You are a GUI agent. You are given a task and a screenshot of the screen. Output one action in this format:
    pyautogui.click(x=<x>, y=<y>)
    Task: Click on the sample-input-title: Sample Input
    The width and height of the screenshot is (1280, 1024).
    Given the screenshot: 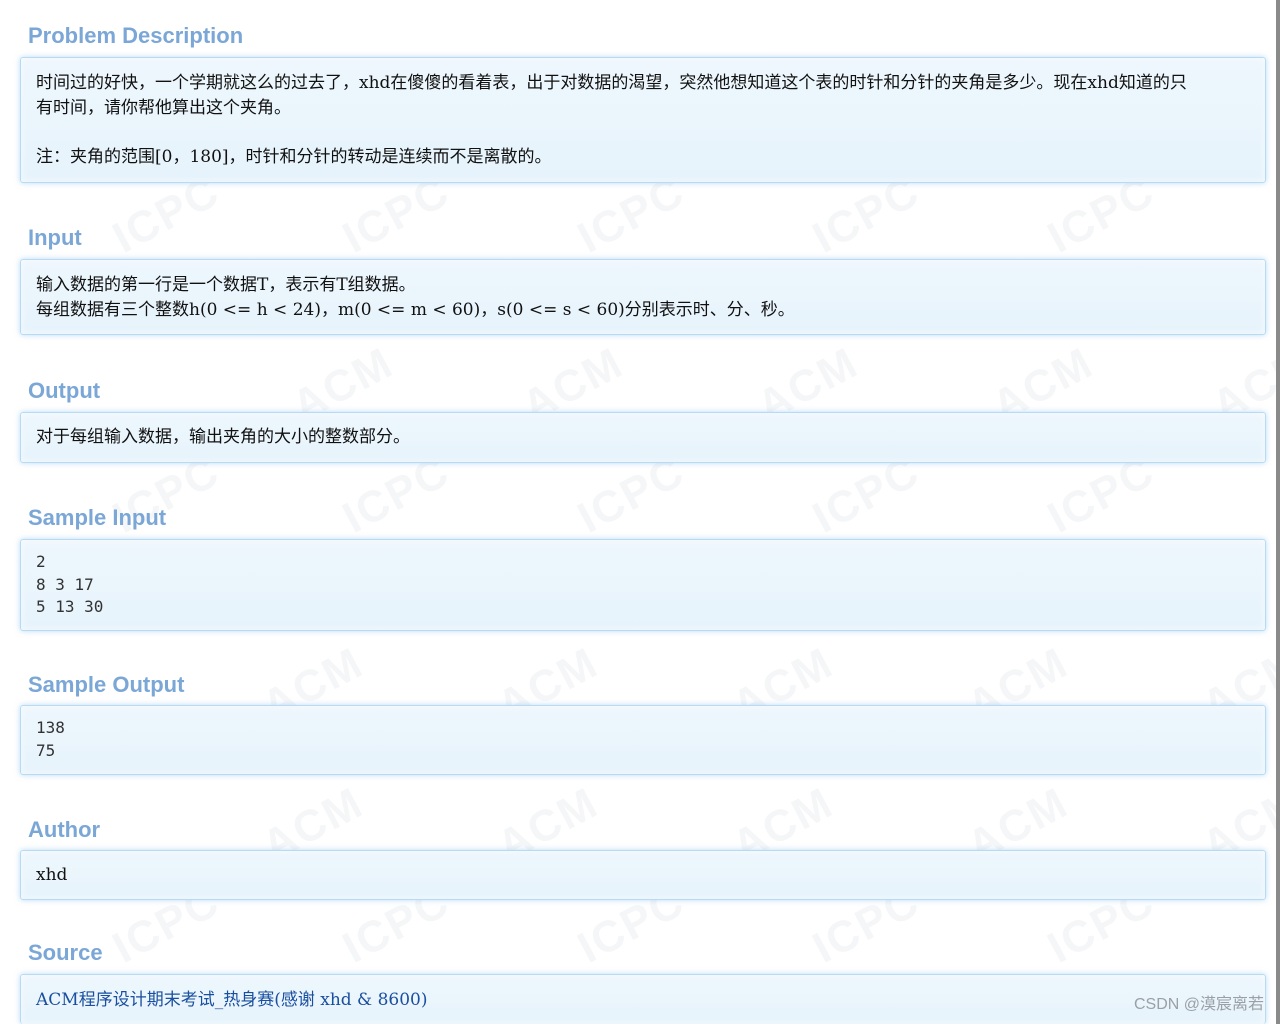 What is the action you would take?
    pyautogui.click(x=97, y=517)
    